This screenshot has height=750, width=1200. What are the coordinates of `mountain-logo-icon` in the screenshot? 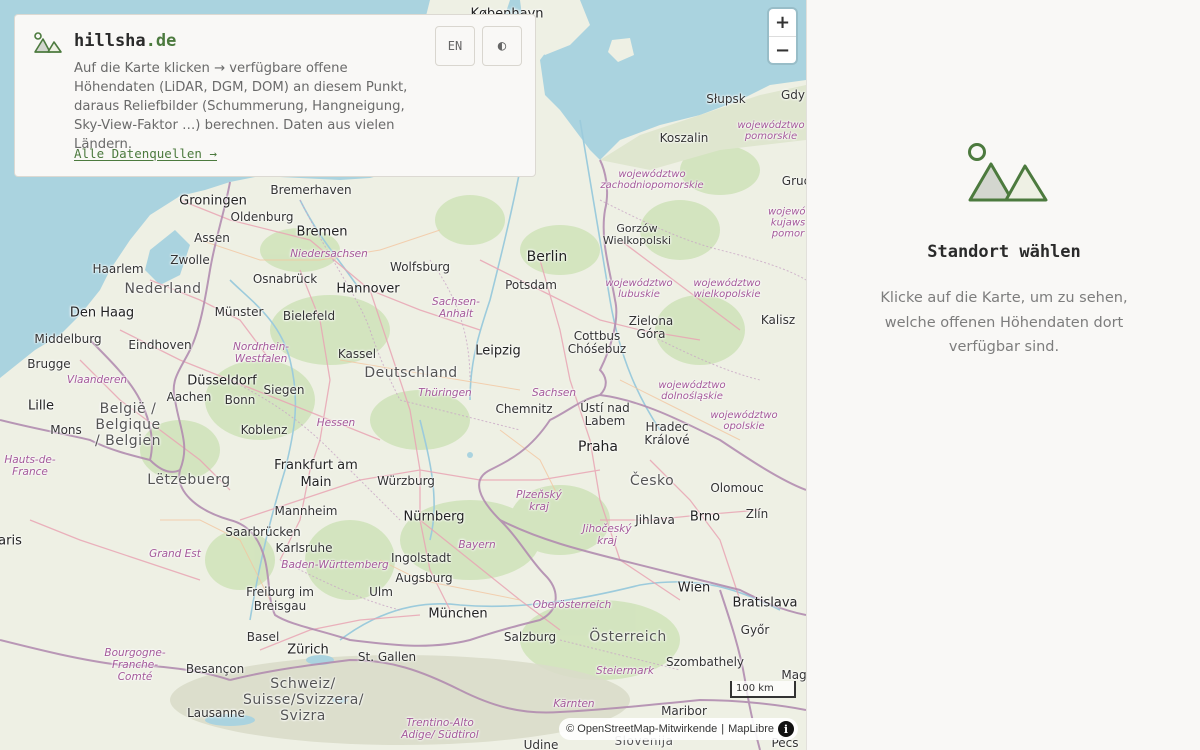 It's located at (48, 42).